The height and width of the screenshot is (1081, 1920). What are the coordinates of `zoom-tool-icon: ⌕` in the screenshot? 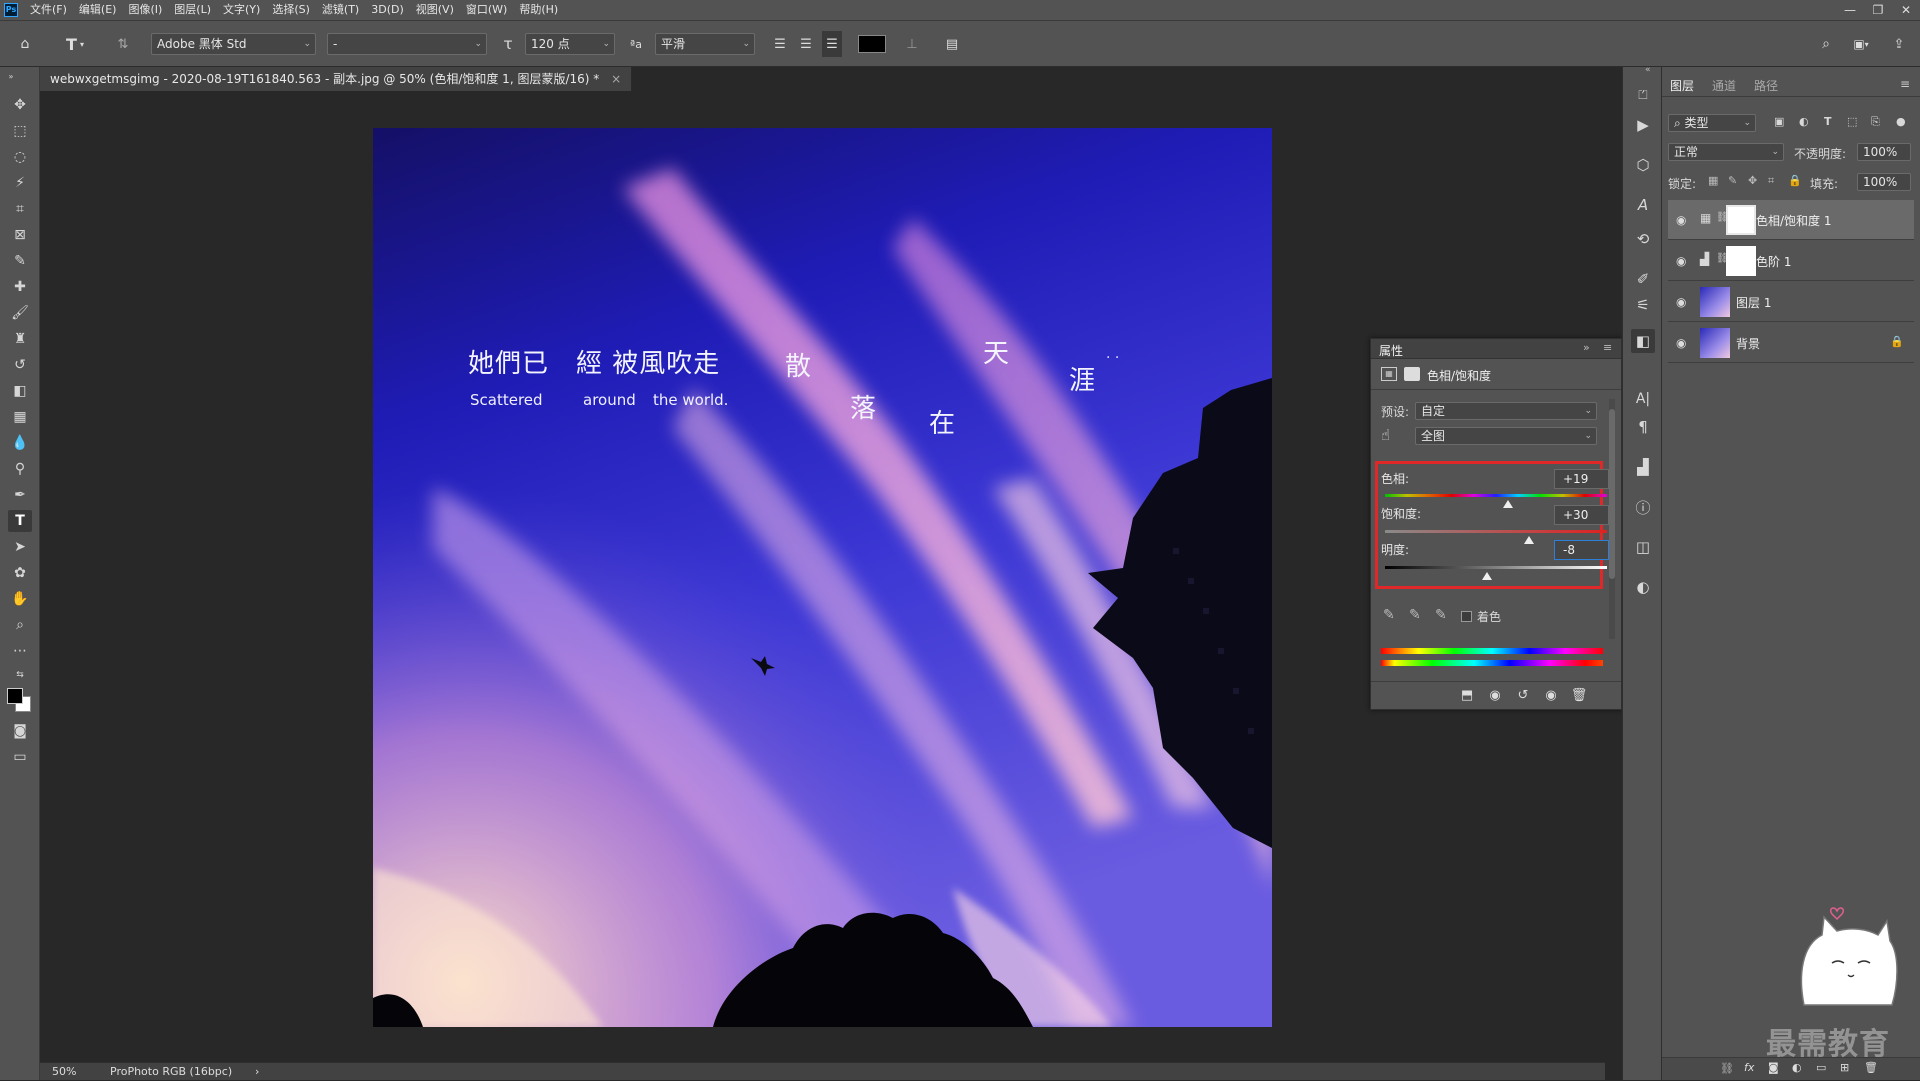 It's located at (20, 625).